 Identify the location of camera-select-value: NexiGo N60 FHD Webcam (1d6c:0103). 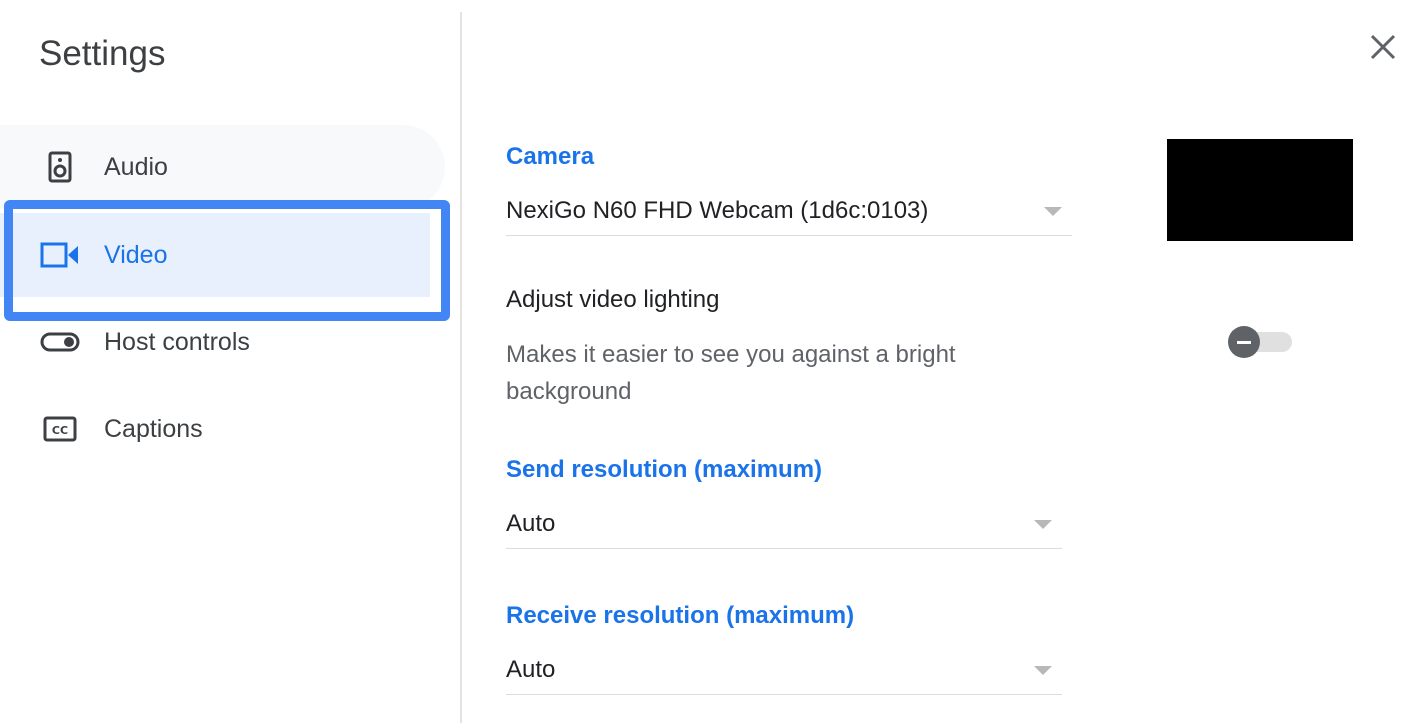
(717, 210).